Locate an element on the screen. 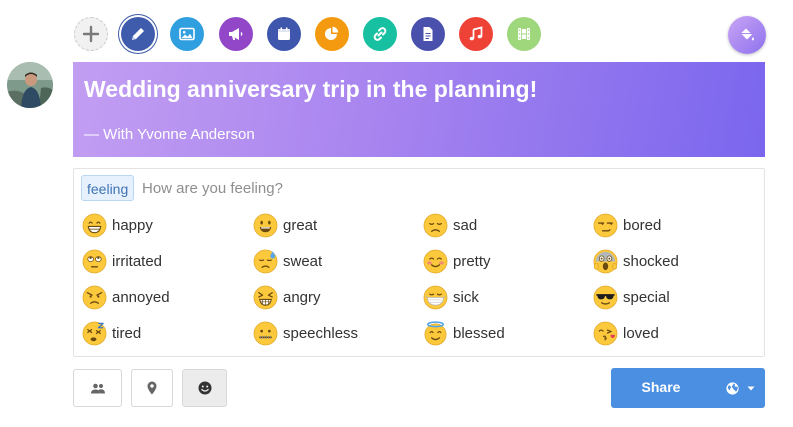 The width and height of the screenshot is (793, 427). announcement-button is located at coordinates (236, 34).